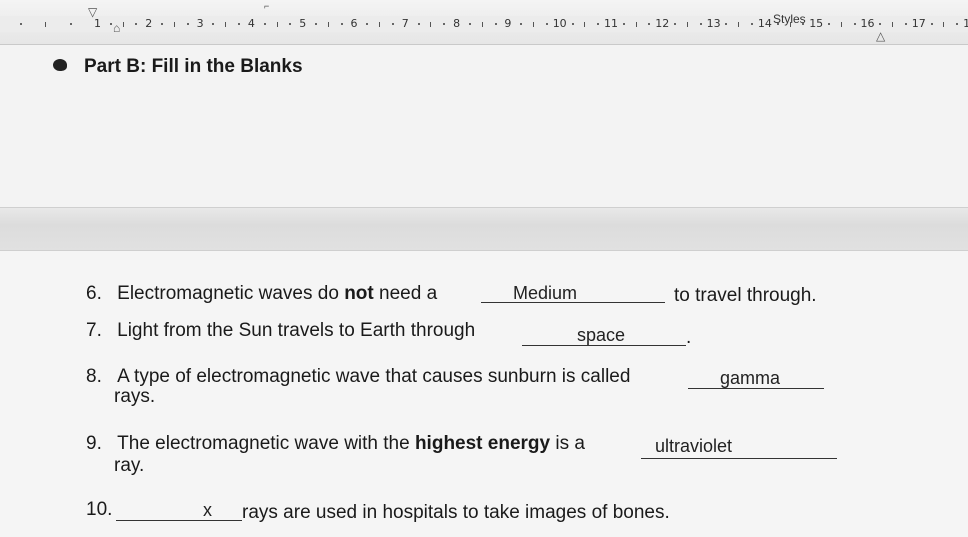 The height and width of the screenshot is (537, 968). I want to click on ruler-number: 1, so click(97, 23).